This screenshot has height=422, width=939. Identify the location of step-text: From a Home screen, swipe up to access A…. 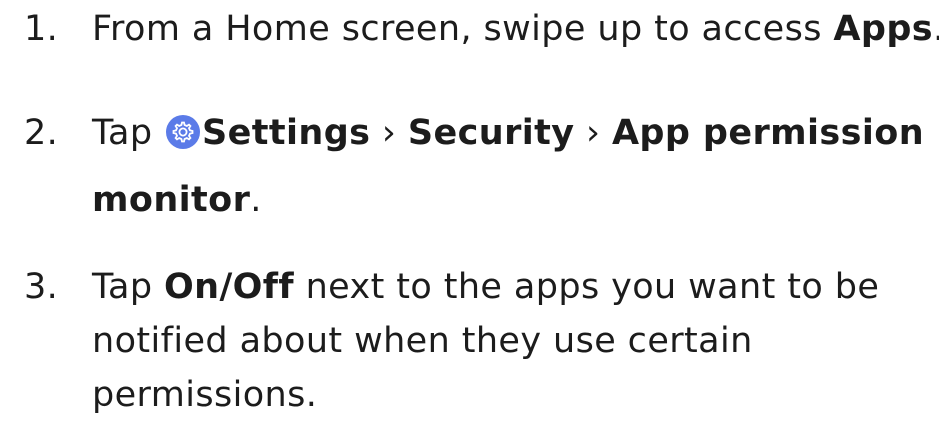
(515, 29).